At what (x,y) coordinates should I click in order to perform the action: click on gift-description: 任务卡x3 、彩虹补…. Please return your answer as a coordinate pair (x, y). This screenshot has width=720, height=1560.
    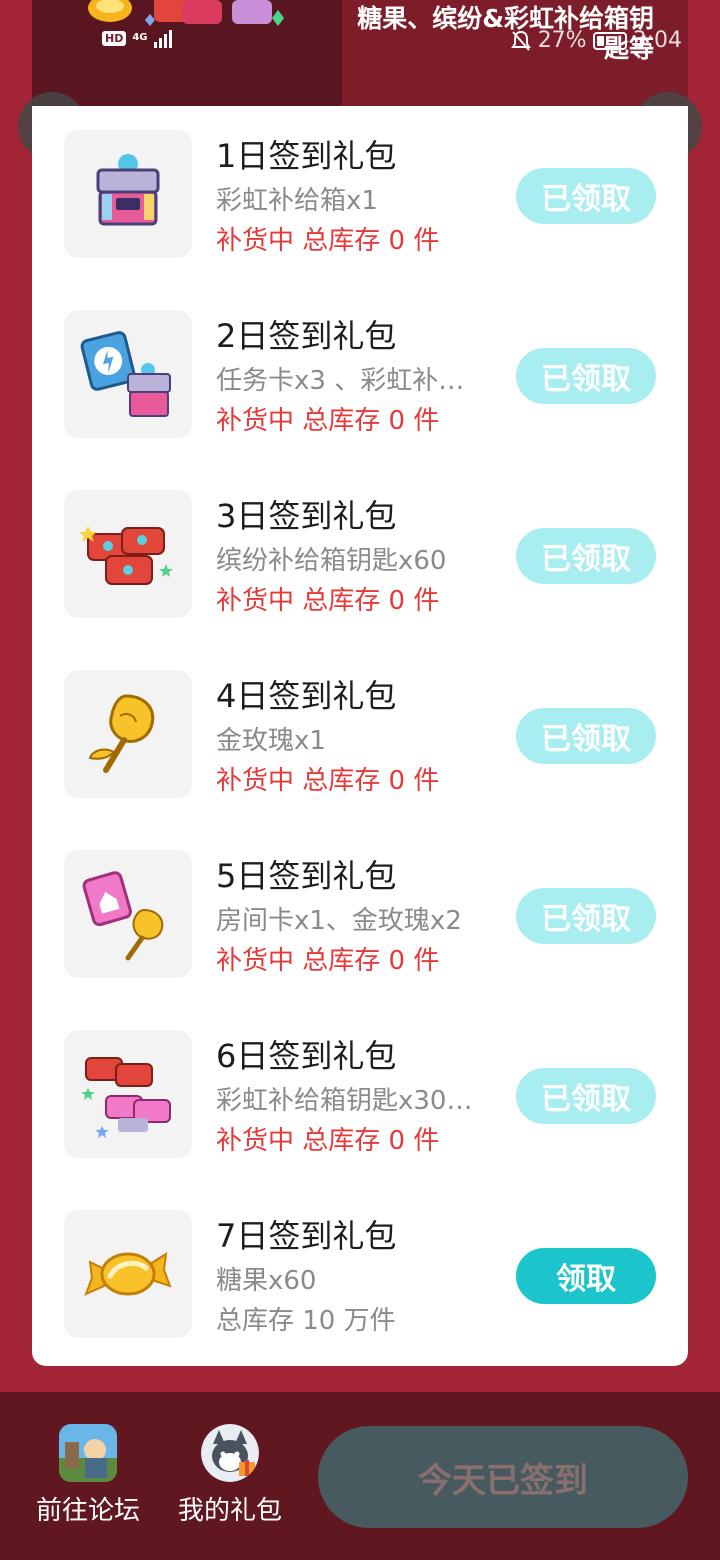
    Looking at the image, I should click on (340, 381).